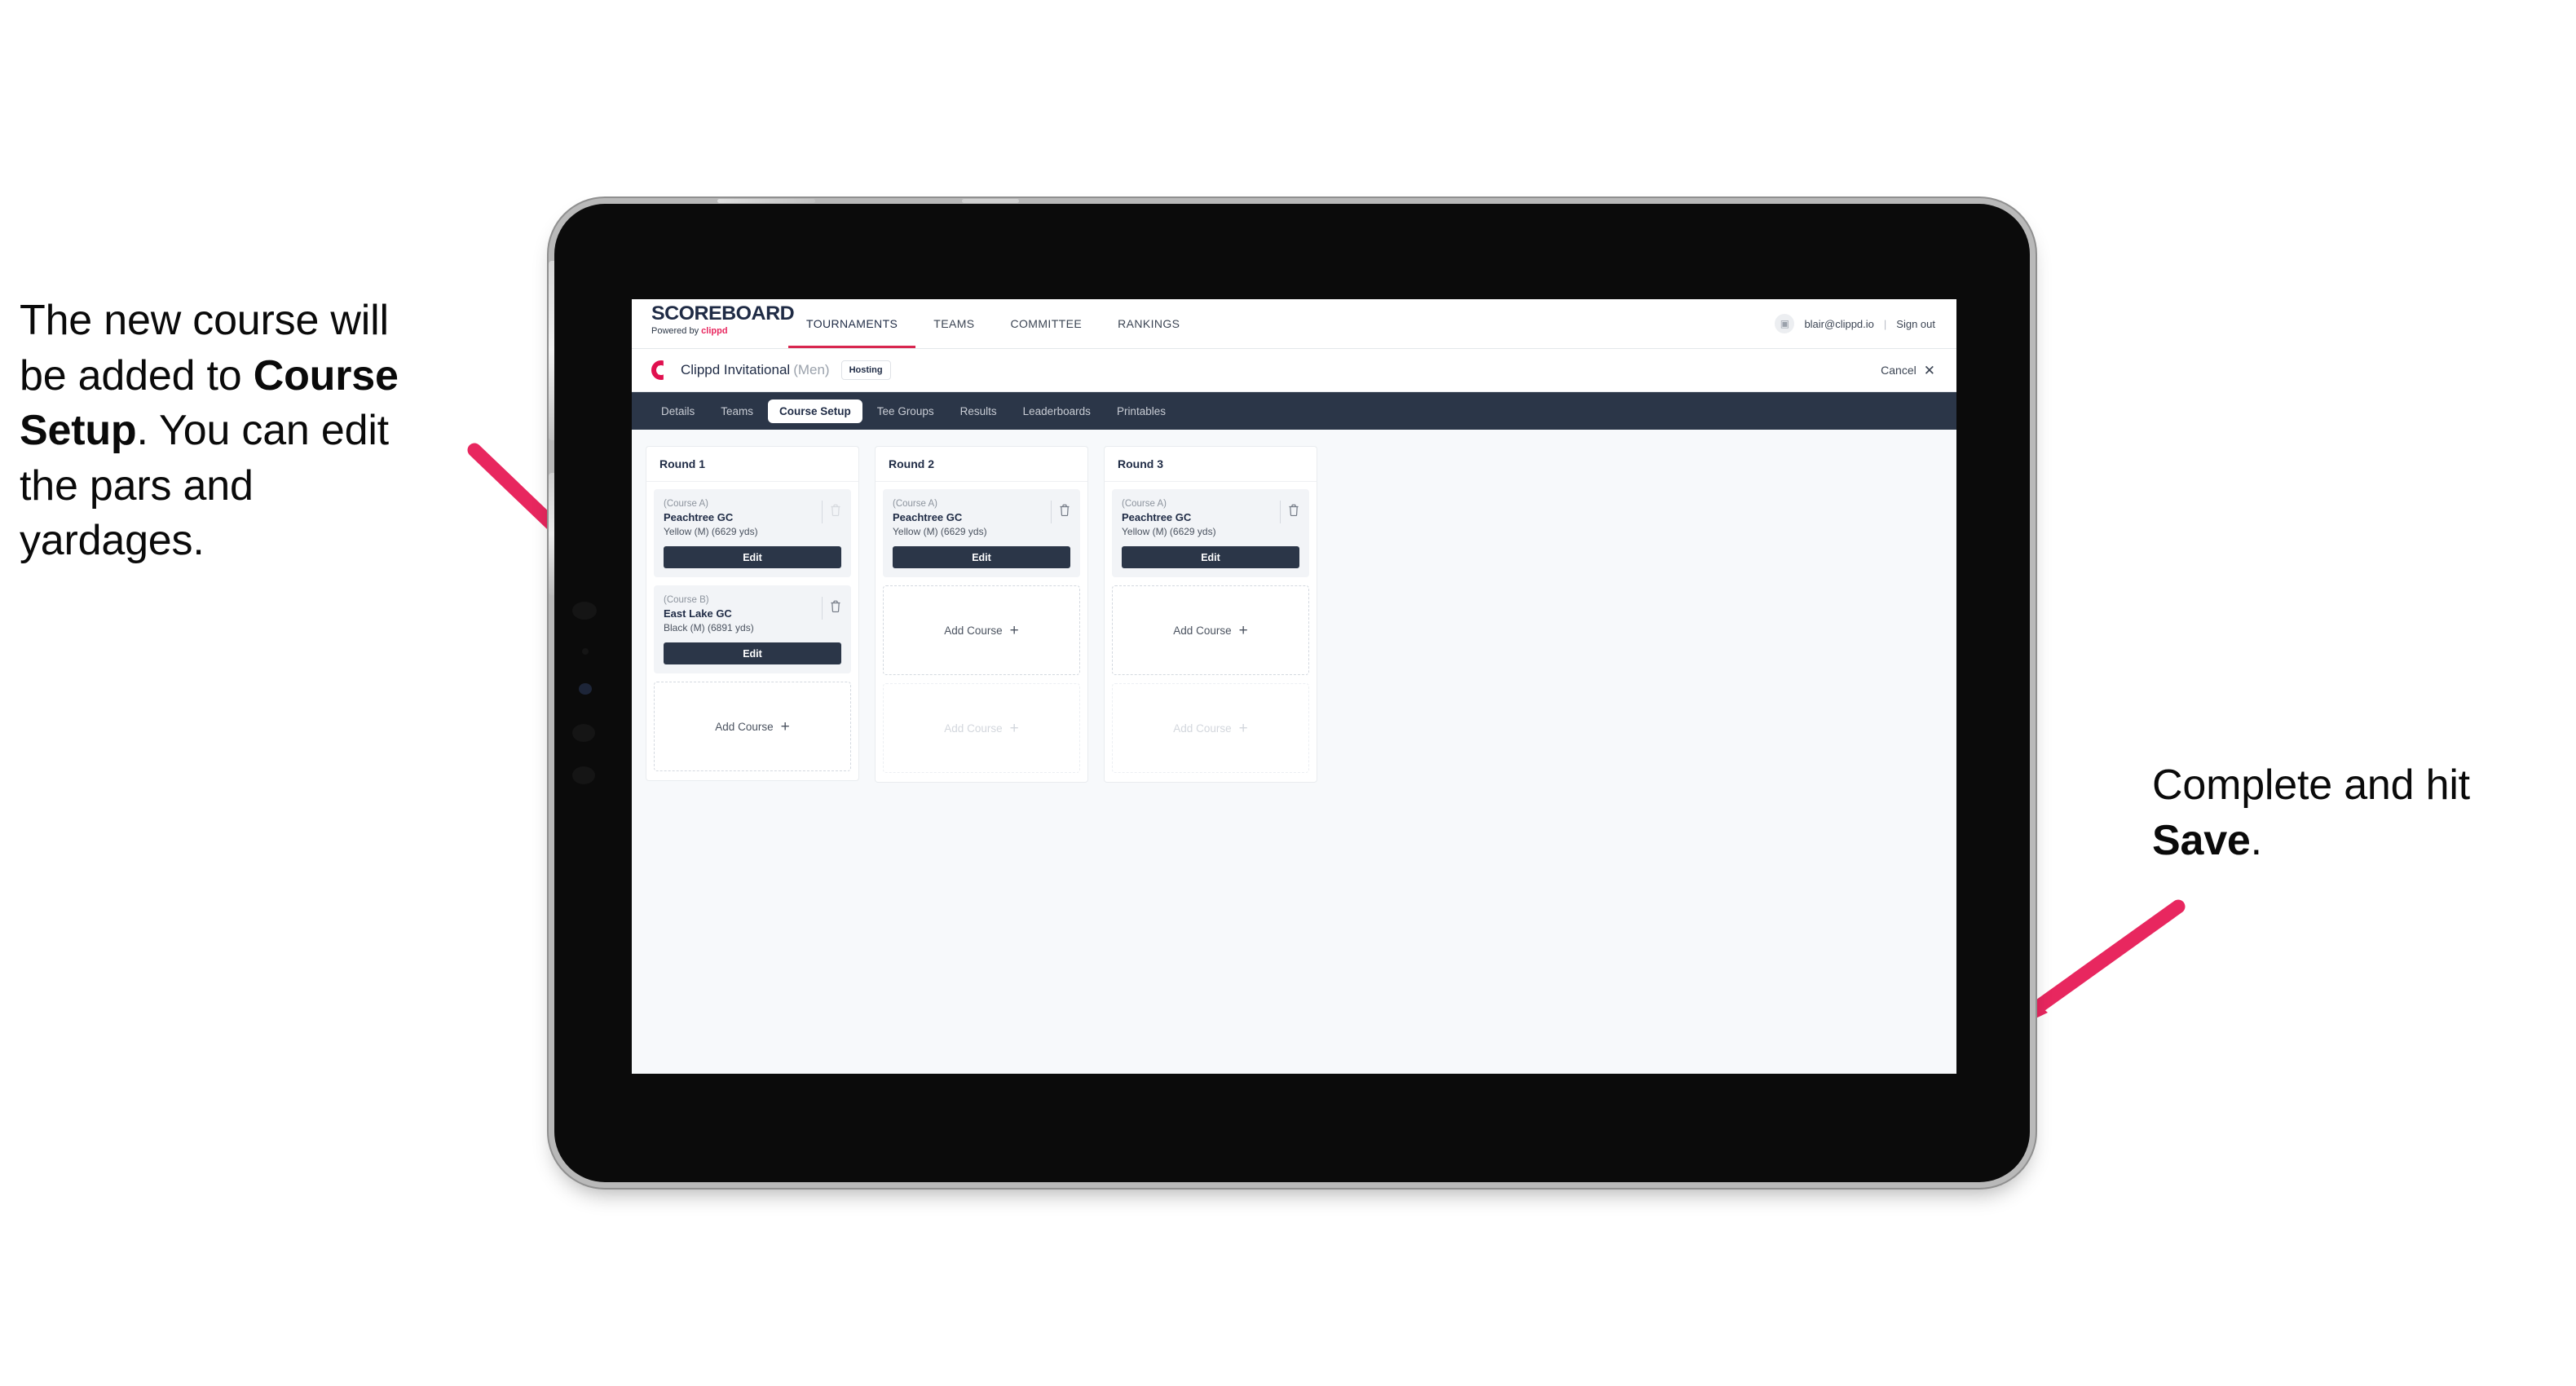 This screenshot has height=1386, width=2576. What do you see at coordinates (736, 369) in the screenshot?
I see `tournament-name: Clippd Invitational` at bounding box center [736, 369].